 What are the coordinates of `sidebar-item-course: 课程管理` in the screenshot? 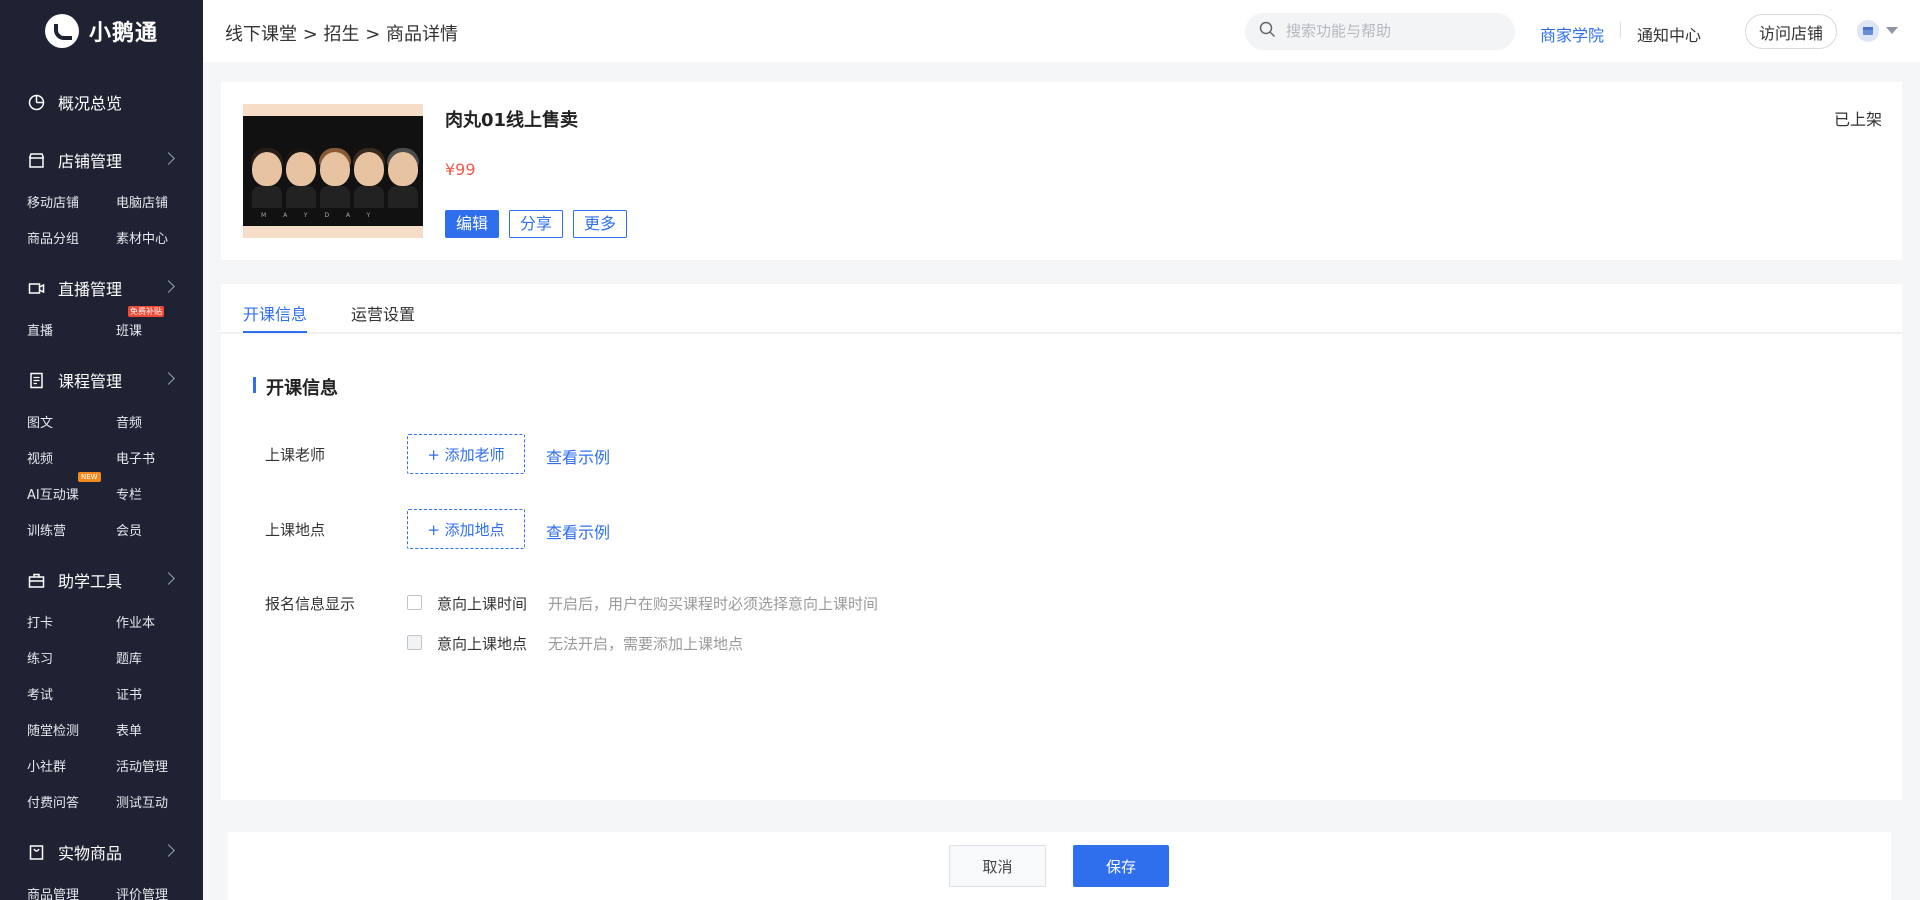 It's located at (101, 380).